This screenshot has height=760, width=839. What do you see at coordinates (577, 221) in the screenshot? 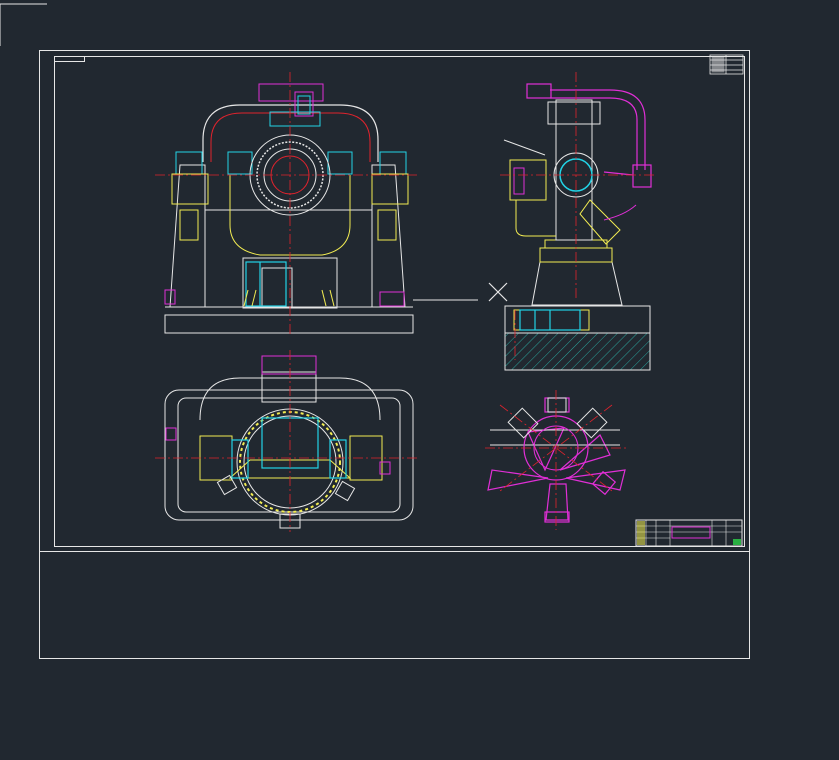
I see `side-view` at bounding box center [577, 221].